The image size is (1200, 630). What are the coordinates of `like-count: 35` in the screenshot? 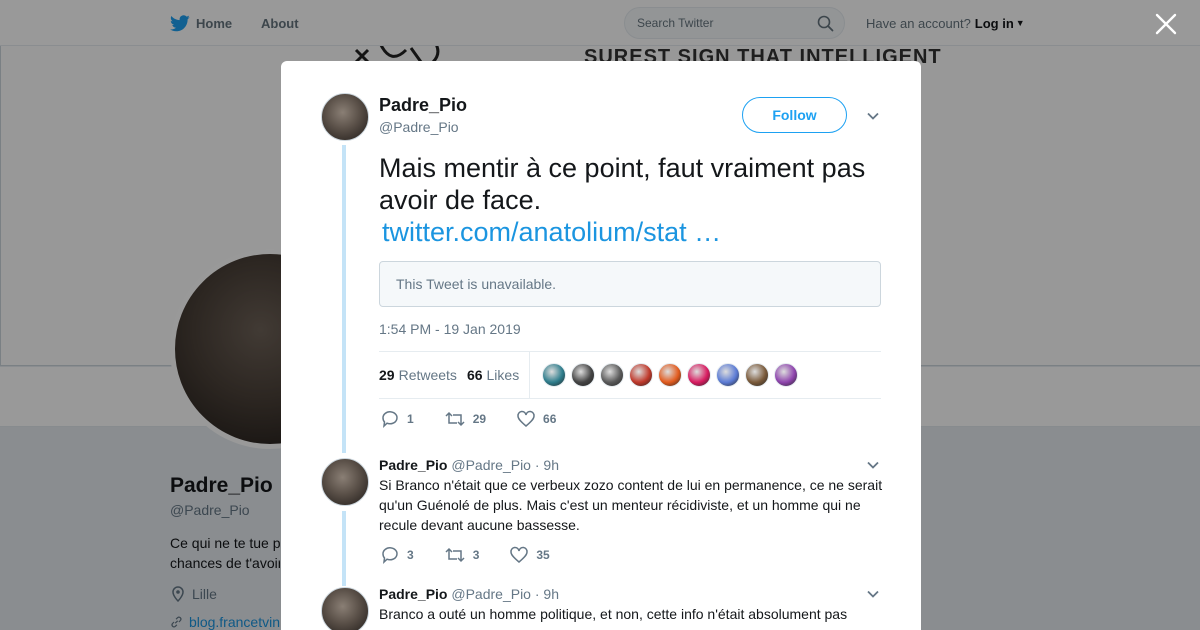 It's located at (543, 555).